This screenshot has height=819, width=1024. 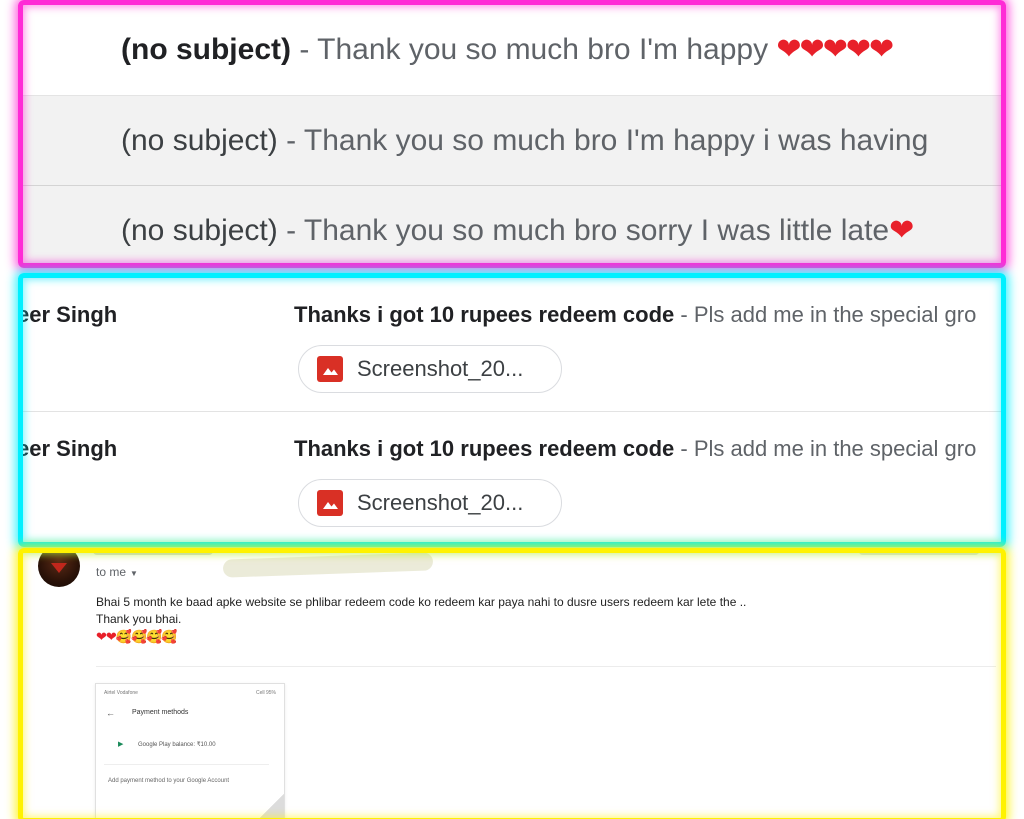 What do you see at coordinates (139, 619) in the screenshot?
I see `body-line: Thank you bhai.` at bounding box center [139, 619].